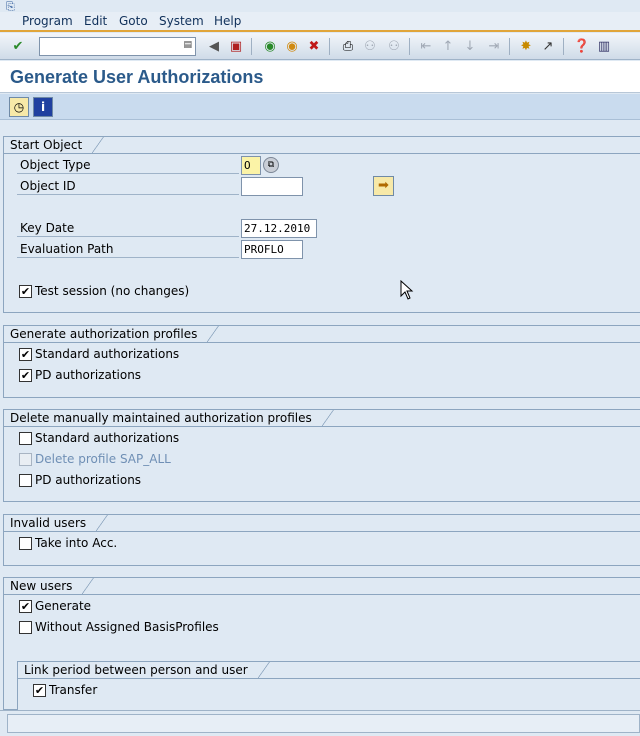 The image size is (640, 736). I want to click on new-users-generate-checkbox: ✔, so click(25, 606).